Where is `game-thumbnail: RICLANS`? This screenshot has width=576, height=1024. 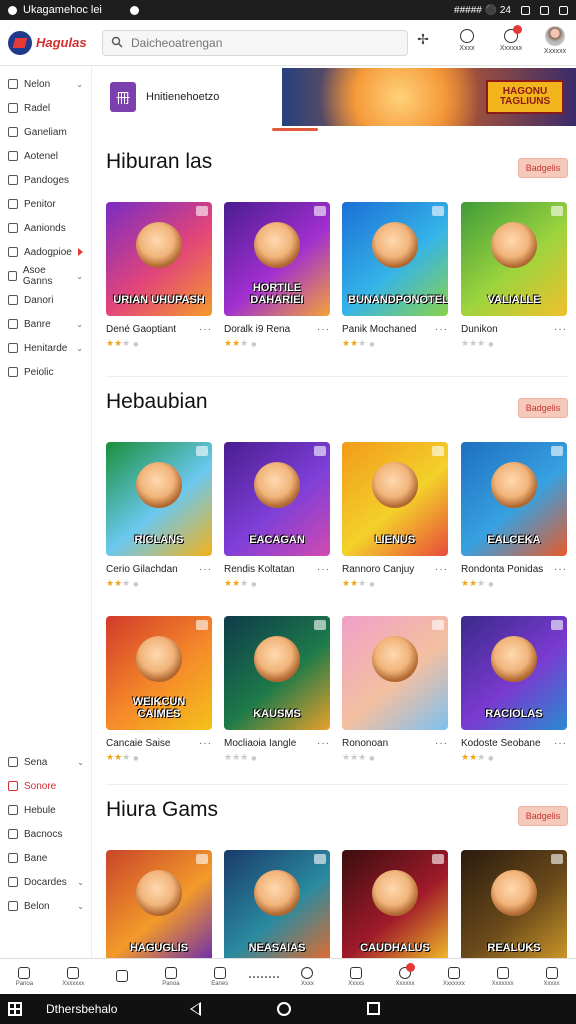
game-thumbnail: RICLANS is located at coordinates (159, 499).